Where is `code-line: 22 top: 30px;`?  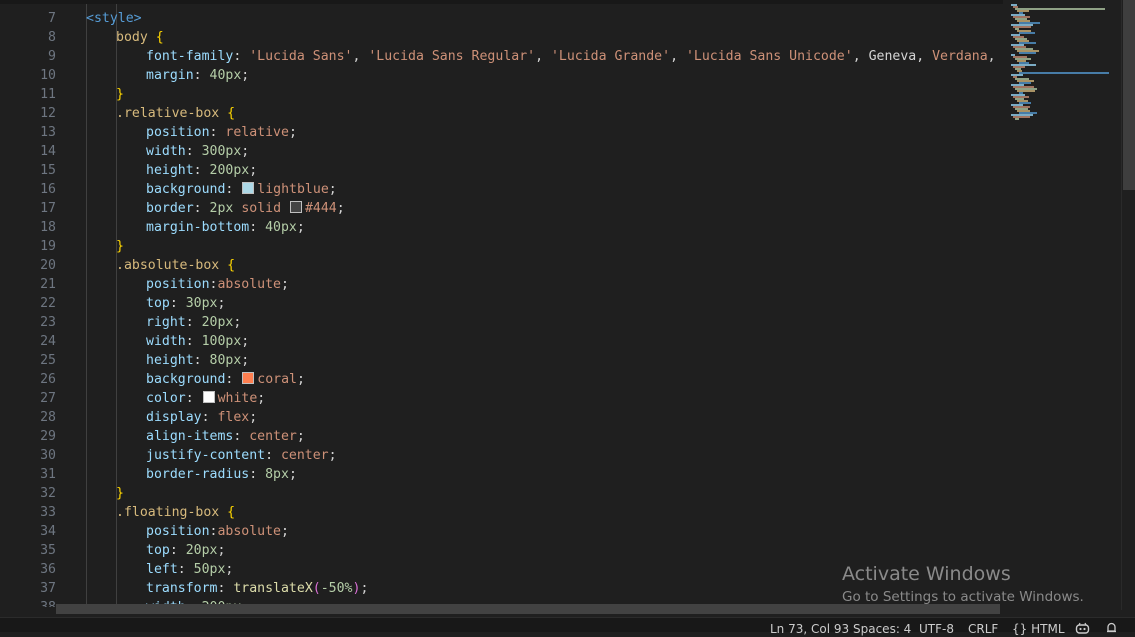
code-line: 22 top: 30px; is located at coordinates (500, 303).